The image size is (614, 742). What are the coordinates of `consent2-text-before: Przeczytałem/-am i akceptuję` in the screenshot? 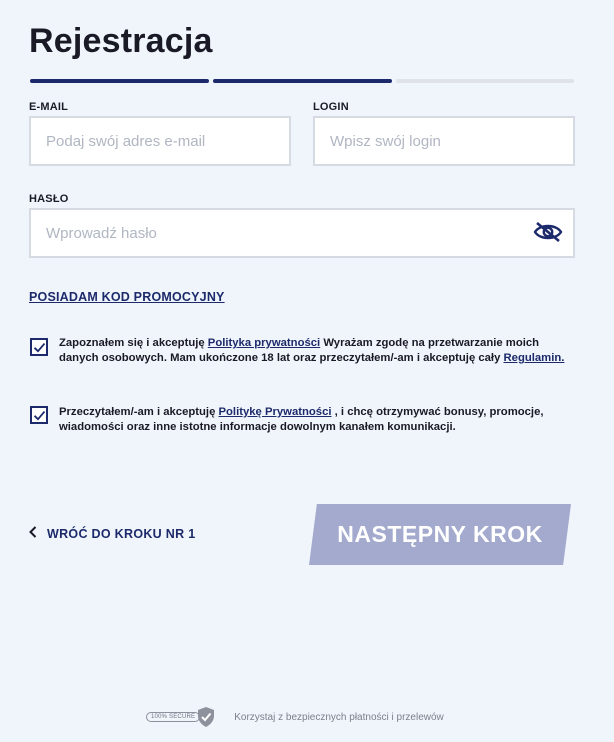 It's located at (139, 412).